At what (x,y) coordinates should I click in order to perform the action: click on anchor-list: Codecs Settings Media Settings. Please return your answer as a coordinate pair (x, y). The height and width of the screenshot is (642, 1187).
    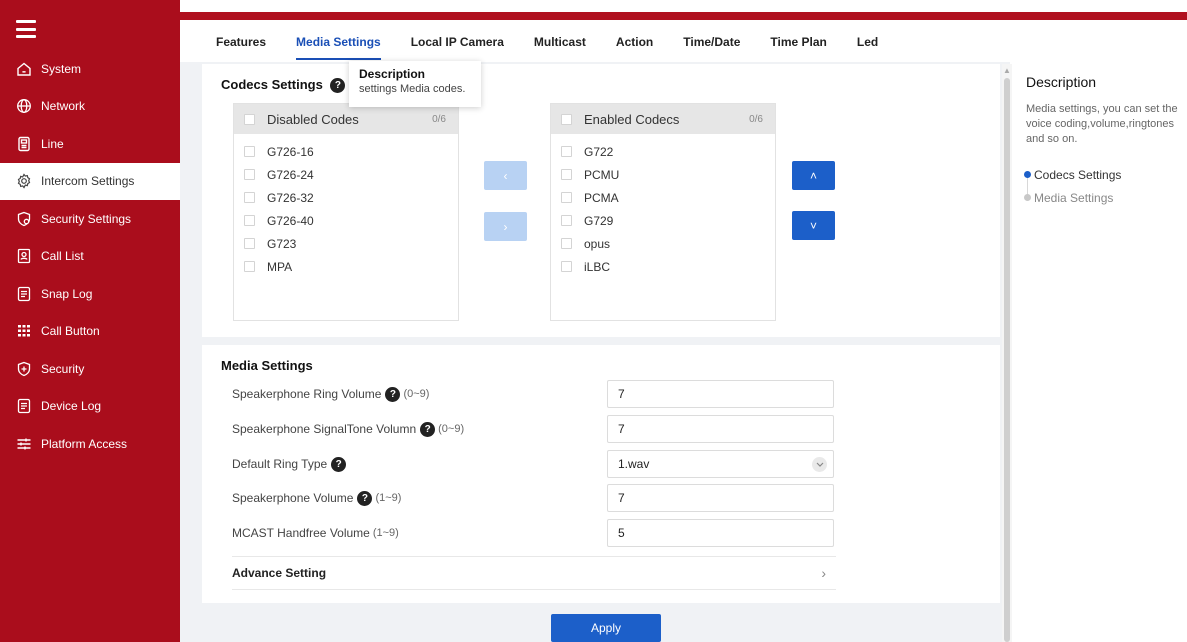
    Looking at the image, I should click on (1072, 186).